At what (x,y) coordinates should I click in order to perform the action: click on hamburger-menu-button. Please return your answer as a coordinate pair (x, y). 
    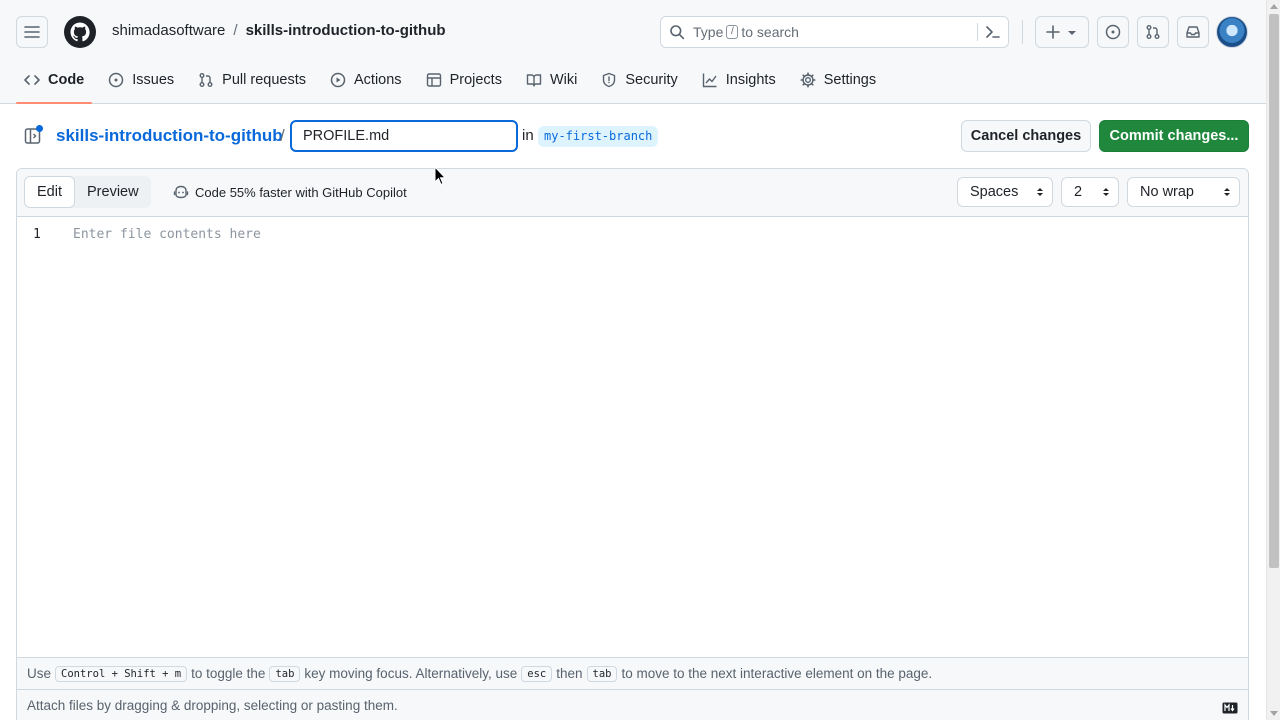
    Looking at the image, I should click on (32, 32).